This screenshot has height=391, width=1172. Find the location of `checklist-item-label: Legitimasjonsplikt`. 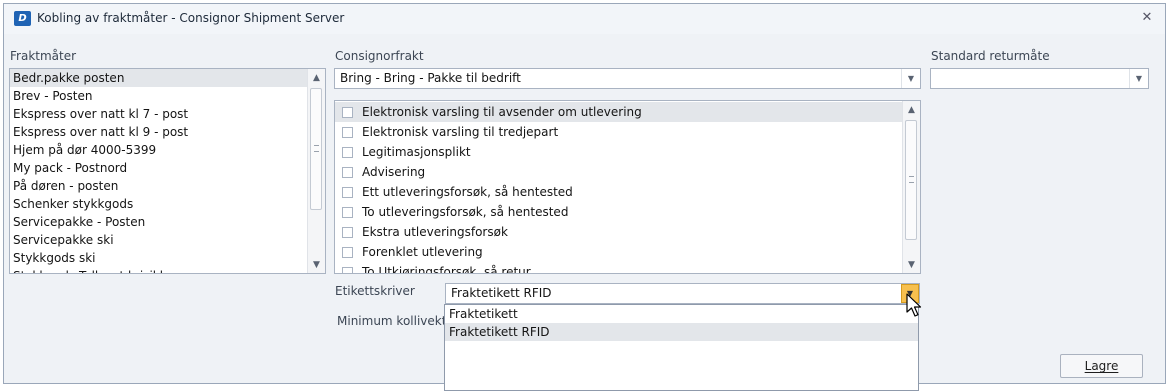

checklist-item-label: Legitimasjonsplikt is located at coordinates (416, 152).